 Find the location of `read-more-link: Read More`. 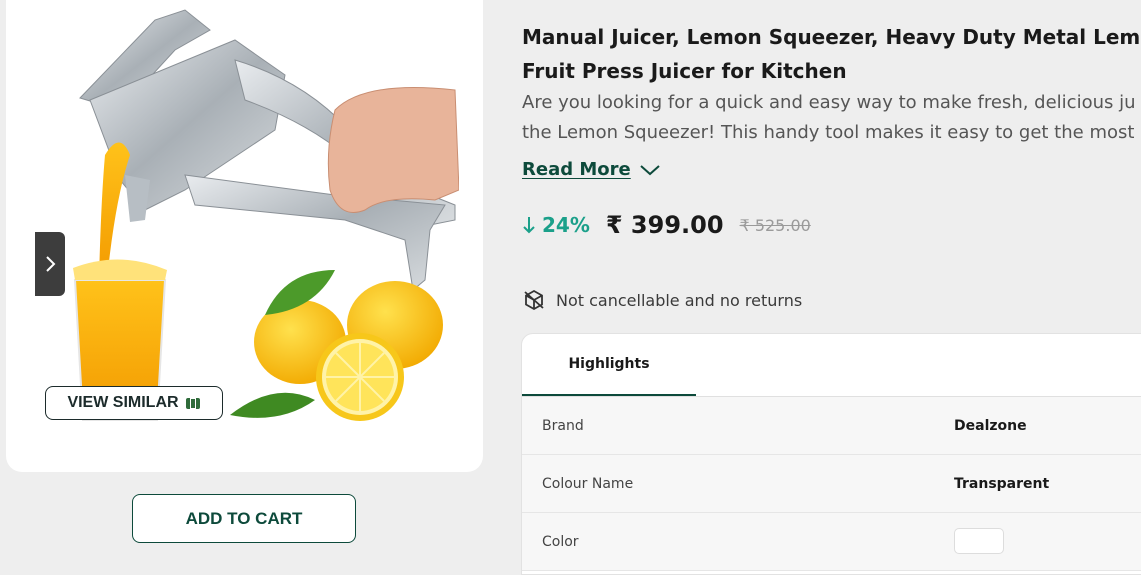

read-more-link: Read More is located at coordinates (591, 169).